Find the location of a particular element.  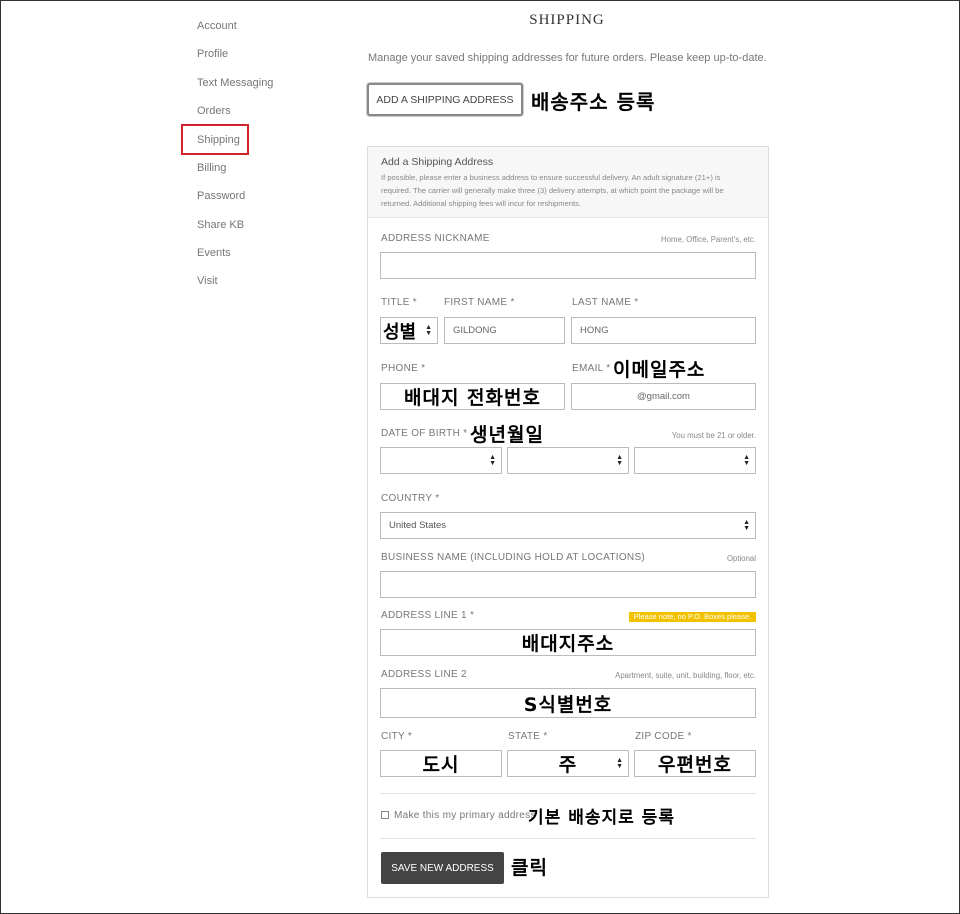

annotation-address2: S식별번호 is located at coordinates (568, 704).